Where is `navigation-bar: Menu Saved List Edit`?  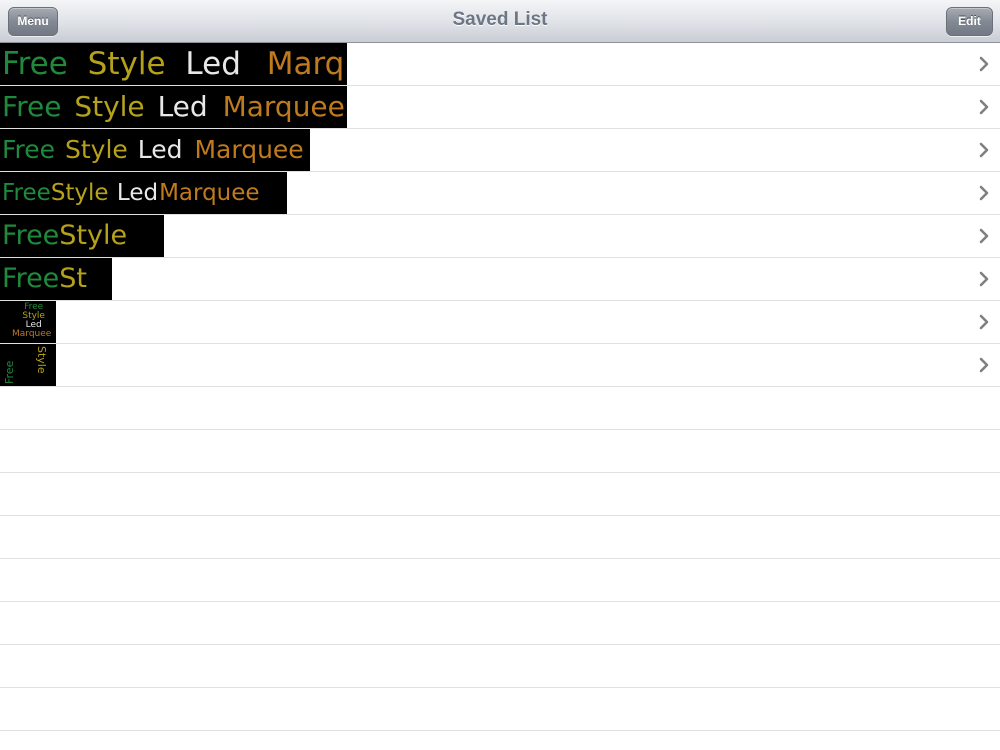 navigation-bar: Menu Saved List Edit is located at coordinates (500, 21).